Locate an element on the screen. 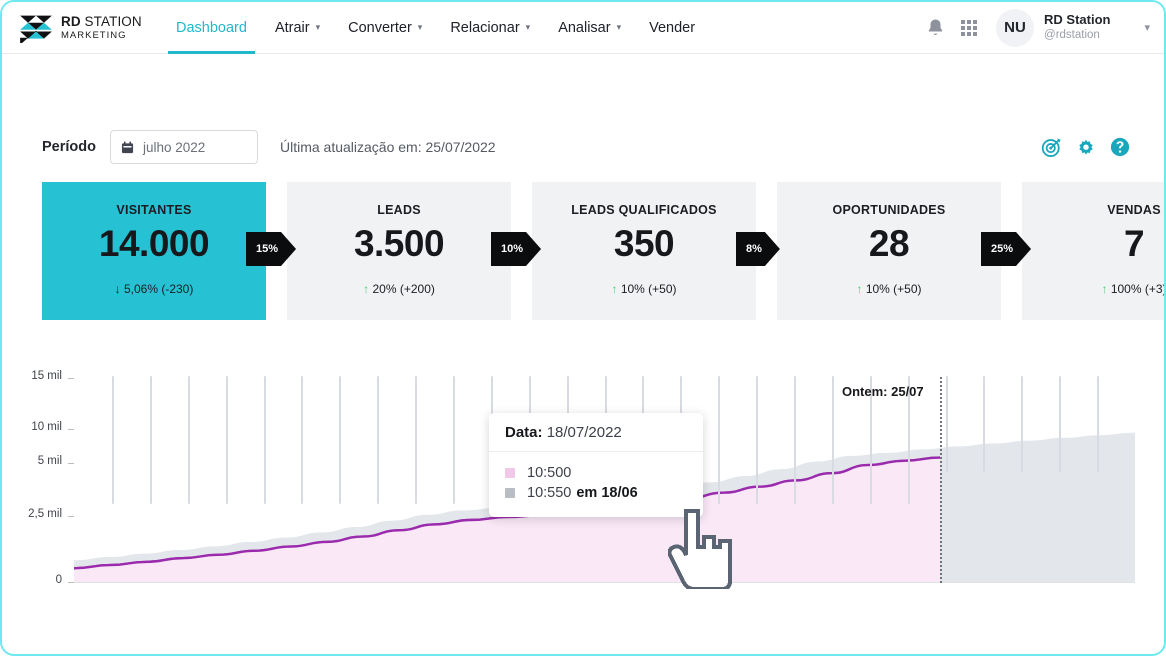  account-info: RD Station @rdstation is located at coordinates (1077, 27).